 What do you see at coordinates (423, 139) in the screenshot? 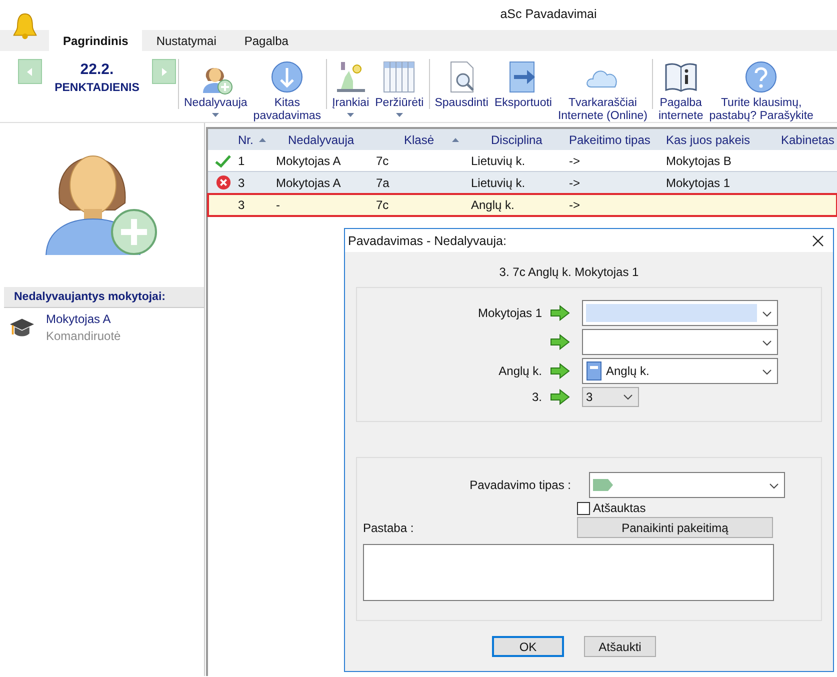
I see `column-header: Klasė` at bounding box center [423, 139].